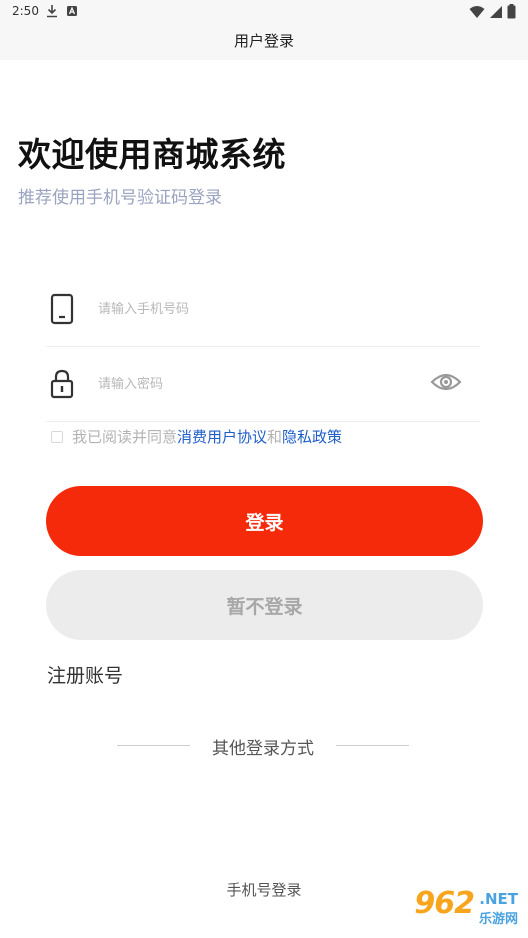 The image size is (528, 938). What do you see at coordinates (25, 11) in the screenshot?
I see `status-time: 2:50` at bounding box center [25, 11].